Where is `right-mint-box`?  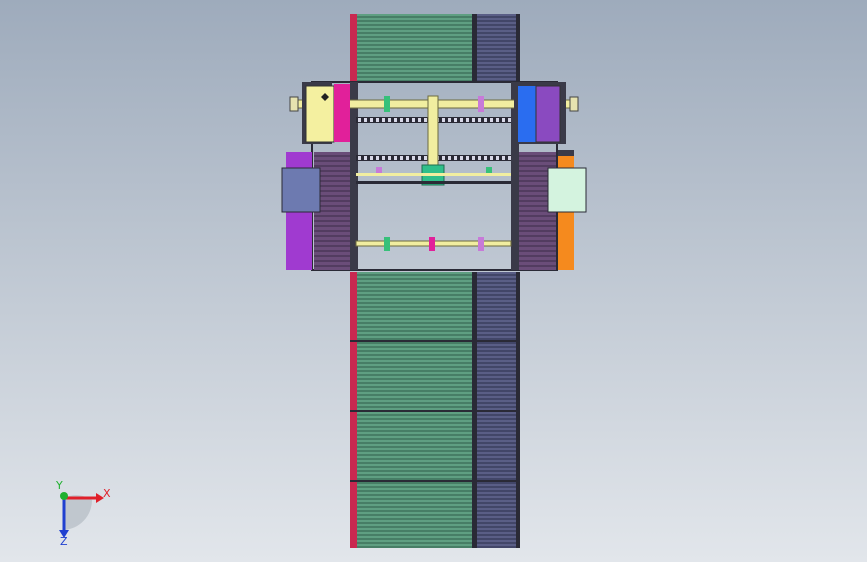 right-mint-box is located at coordinates (567, 190).